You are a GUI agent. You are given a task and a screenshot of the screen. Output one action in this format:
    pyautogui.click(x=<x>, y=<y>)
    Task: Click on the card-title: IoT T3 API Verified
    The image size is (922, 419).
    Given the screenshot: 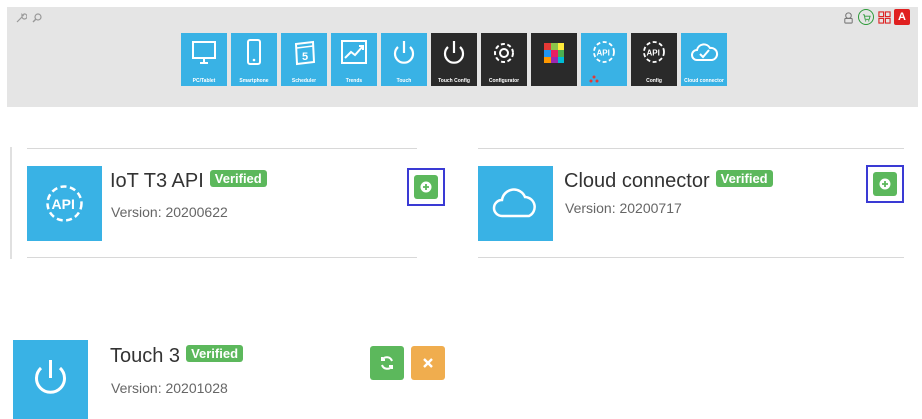 What is the action you would take?
    pyautogui.click(x=188, y=181)
    